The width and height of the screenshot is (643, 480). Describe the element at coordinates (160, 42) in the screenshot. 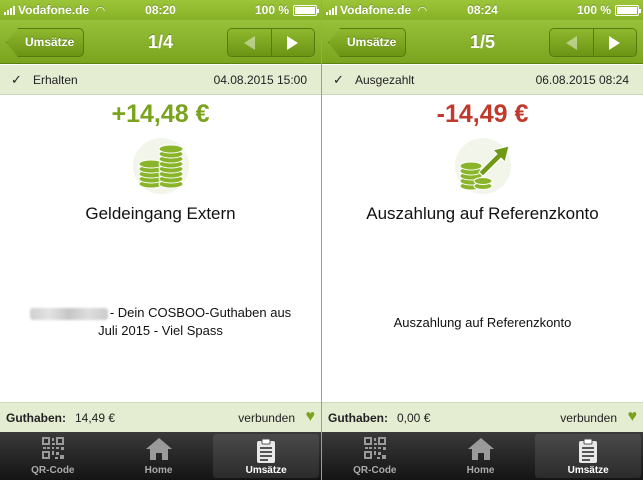

I see `nav-bar: Umsätze 1/4` at that location.